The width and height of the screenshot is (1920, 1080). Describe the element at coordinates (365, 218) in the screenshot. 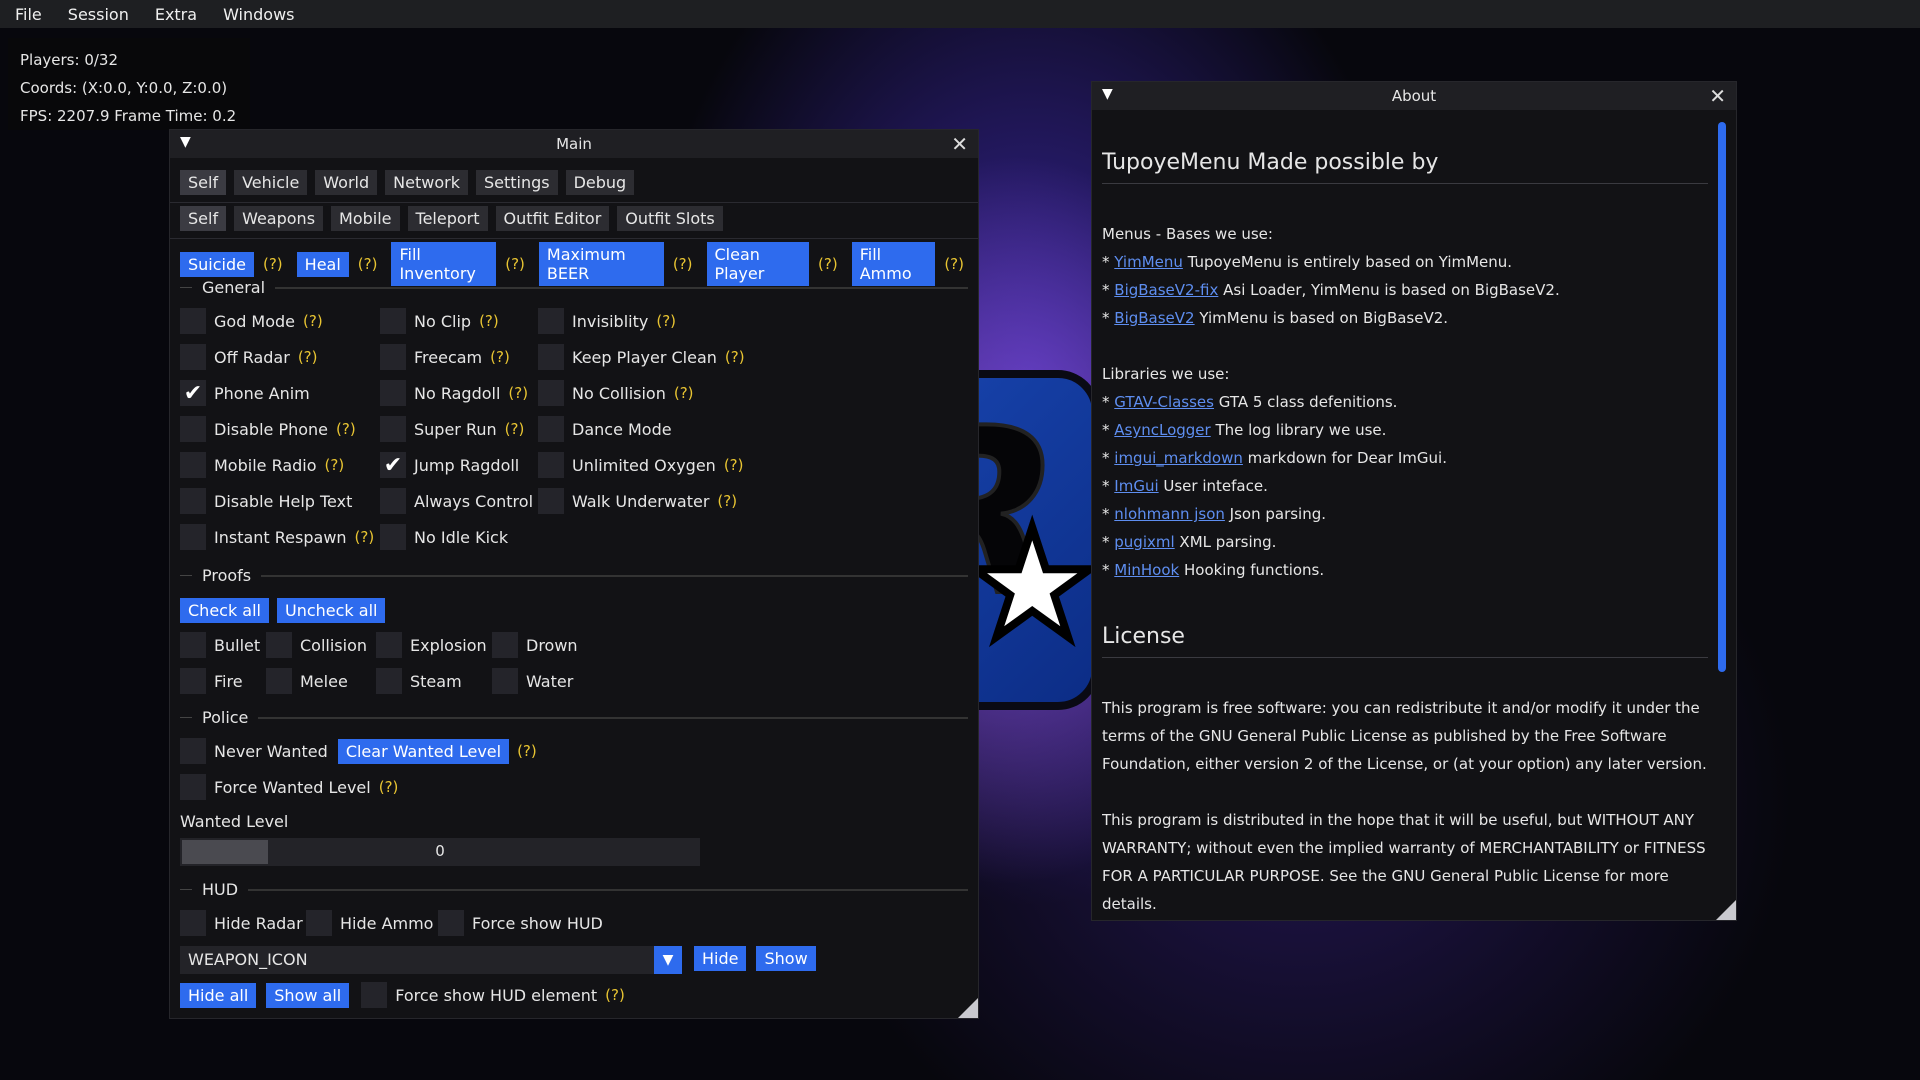

I see `subtab-mobile: Mobile` at that location.